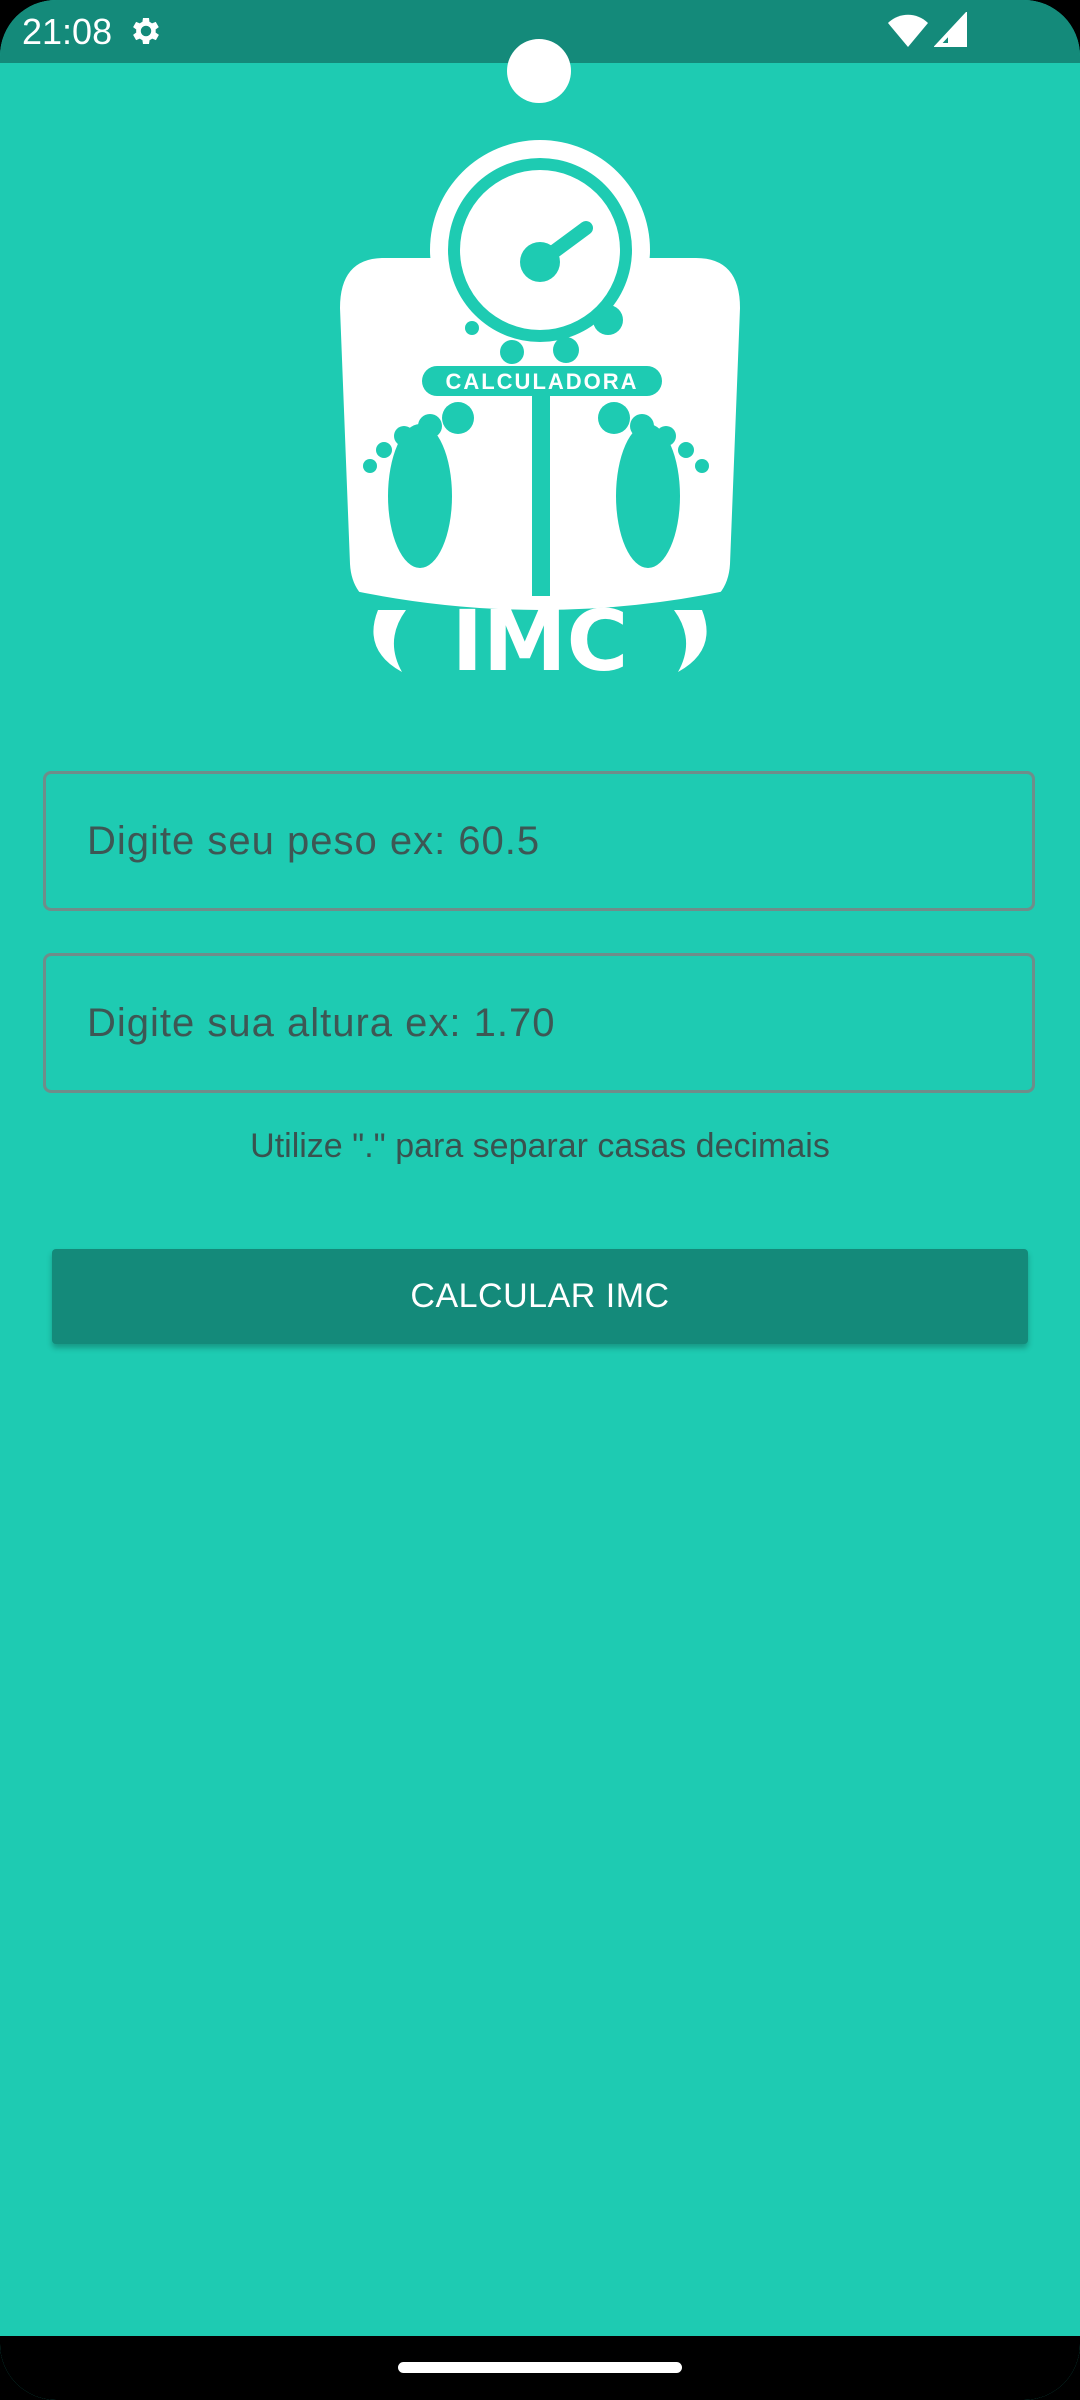 This screenshot has width=1080, height=2400. I want to click on decimal-hint: Utilize "." para separar casas decimais, so click(540, 1146).